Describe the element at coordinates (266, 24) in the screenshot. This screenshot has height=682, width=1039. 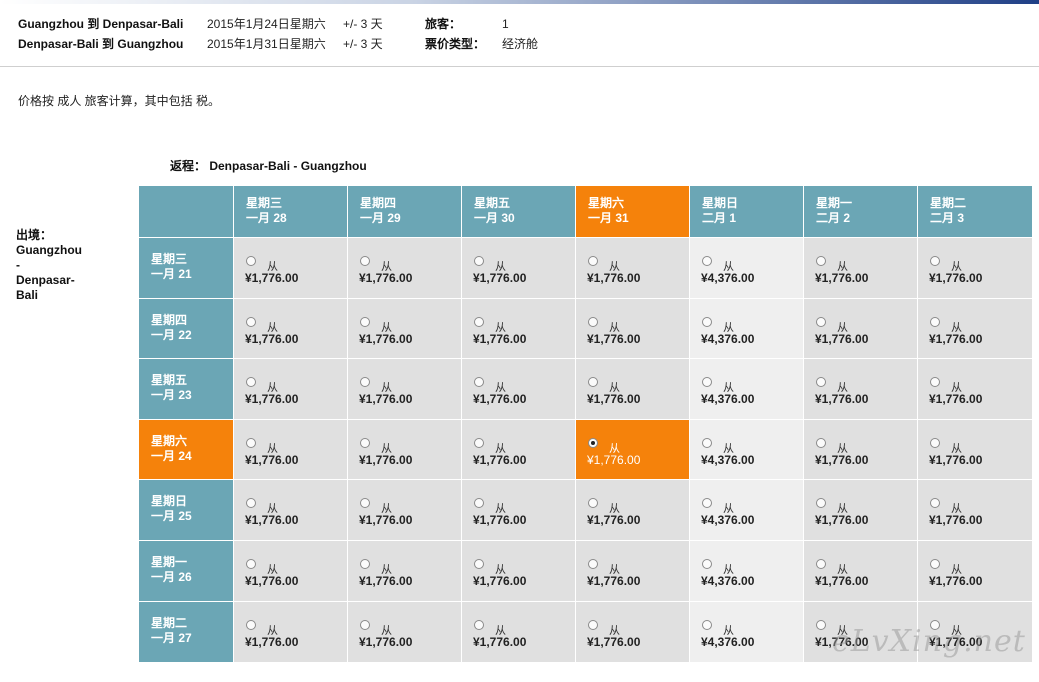
I see `leg1-date: 2015年1月24日星期六` at that location.